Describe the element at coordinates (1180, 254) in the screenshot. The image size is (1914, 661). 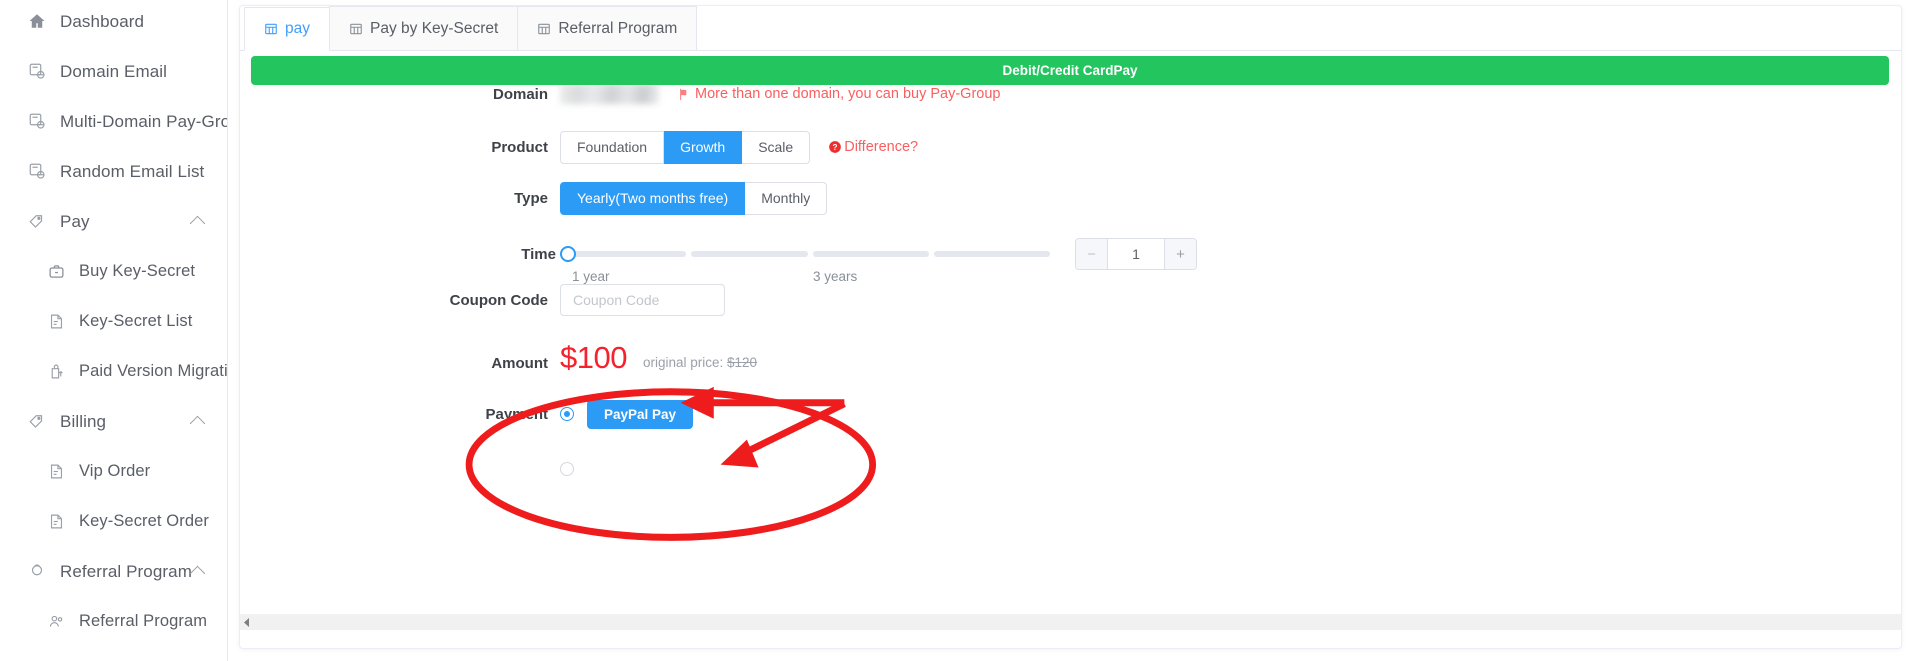
I see `stepper-increment-button: +` at that location.